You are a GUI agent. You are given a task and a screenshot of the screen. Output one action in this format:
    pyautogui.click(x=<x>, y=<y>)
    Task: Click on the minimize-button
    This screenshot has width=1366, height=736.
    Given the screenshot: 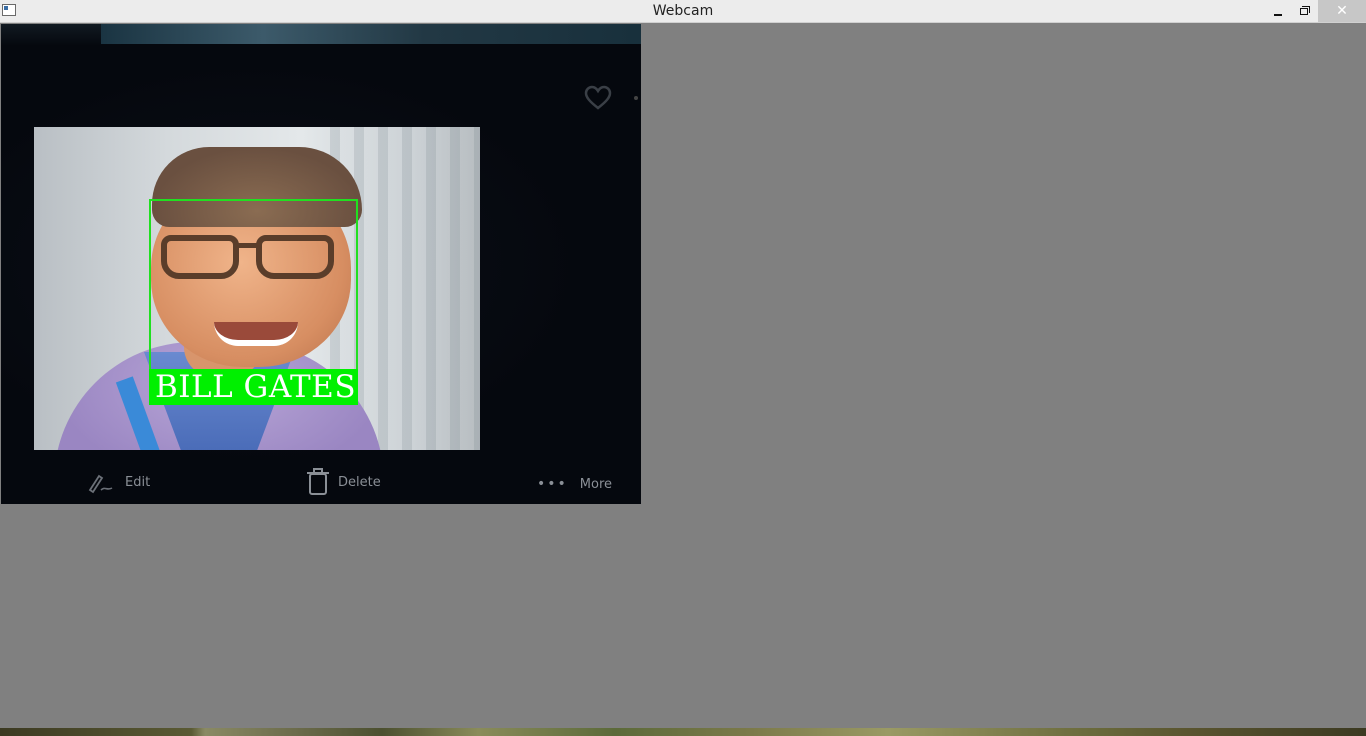 What is the action you would take?
    pyautogui.click(x=1278, y=11)
    